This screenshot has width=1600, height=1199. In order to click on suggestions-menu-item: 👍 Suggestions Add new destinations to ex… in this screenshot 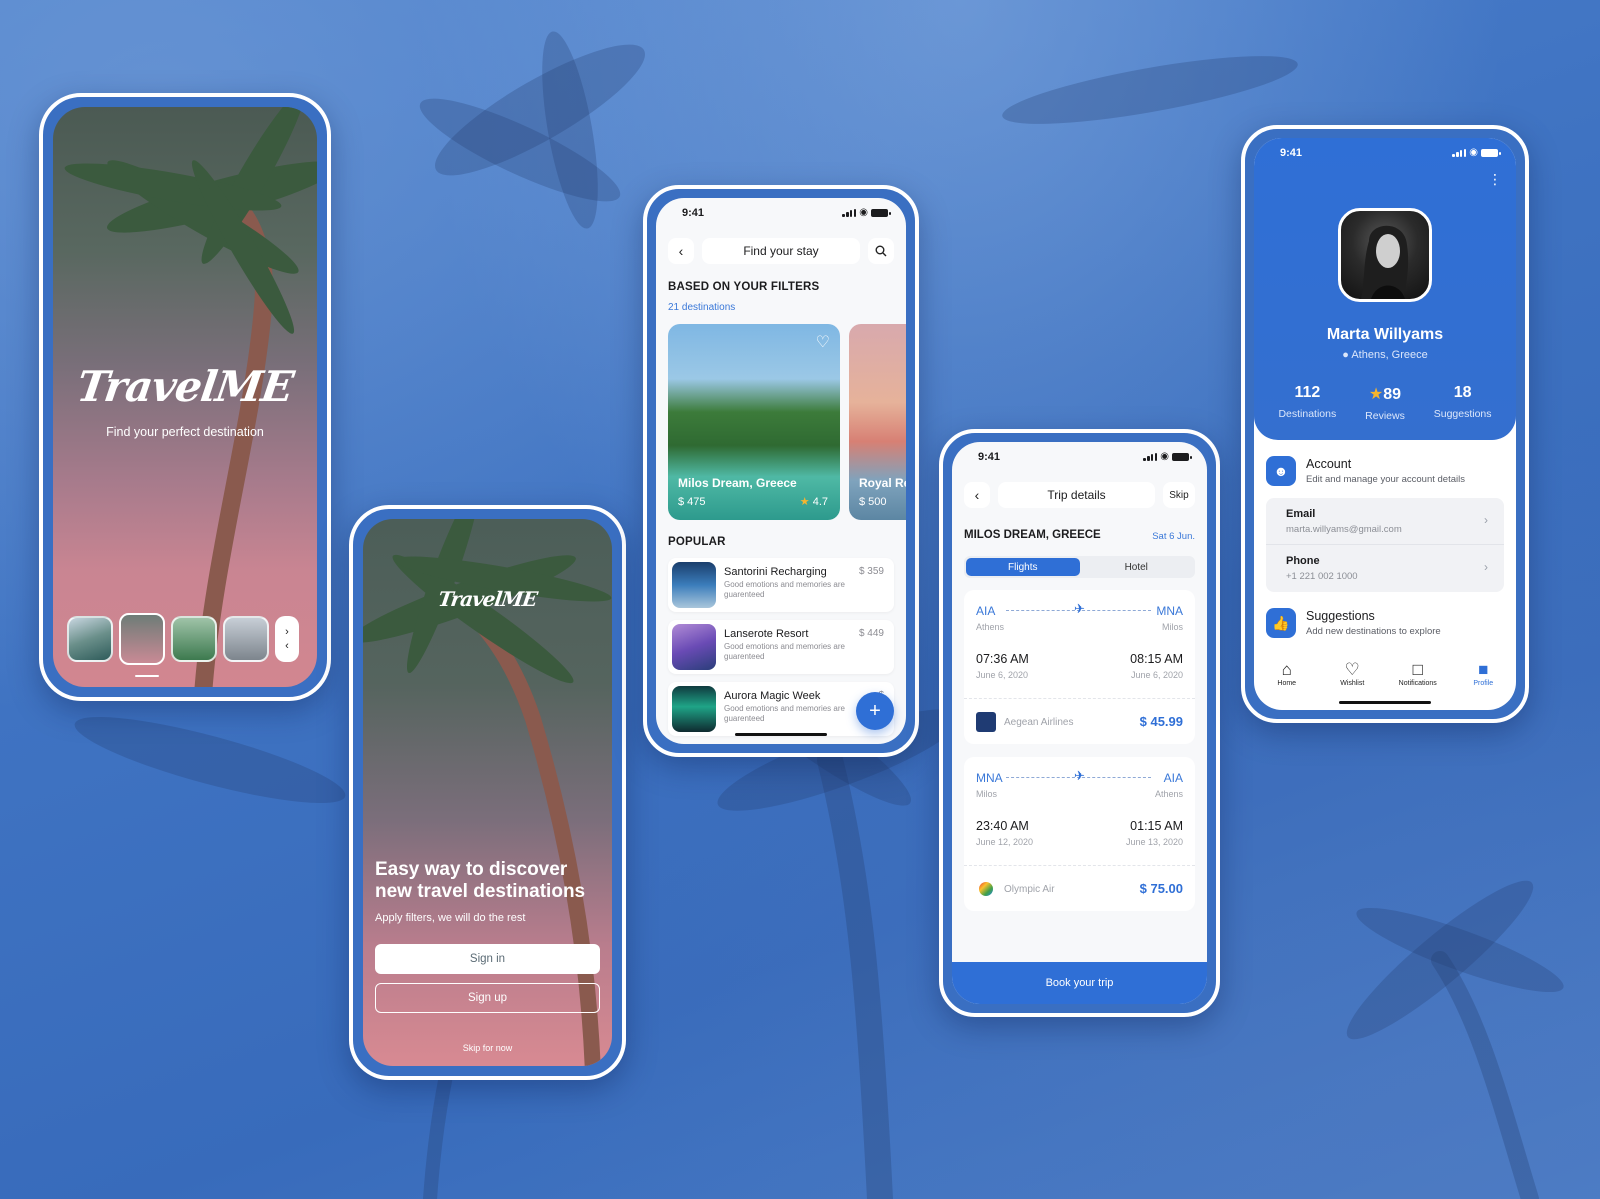, I will do `click(1385, 625)`.